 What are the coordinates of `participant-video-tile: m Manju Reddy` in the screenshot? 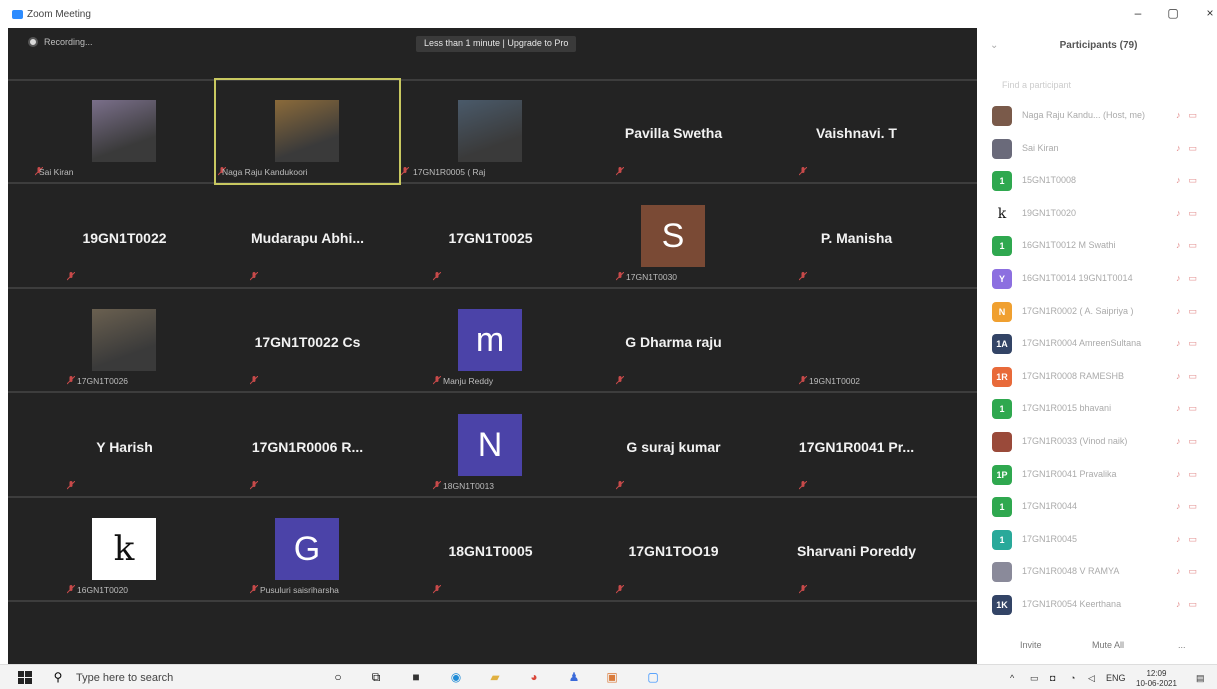 It's located at (490, 340).